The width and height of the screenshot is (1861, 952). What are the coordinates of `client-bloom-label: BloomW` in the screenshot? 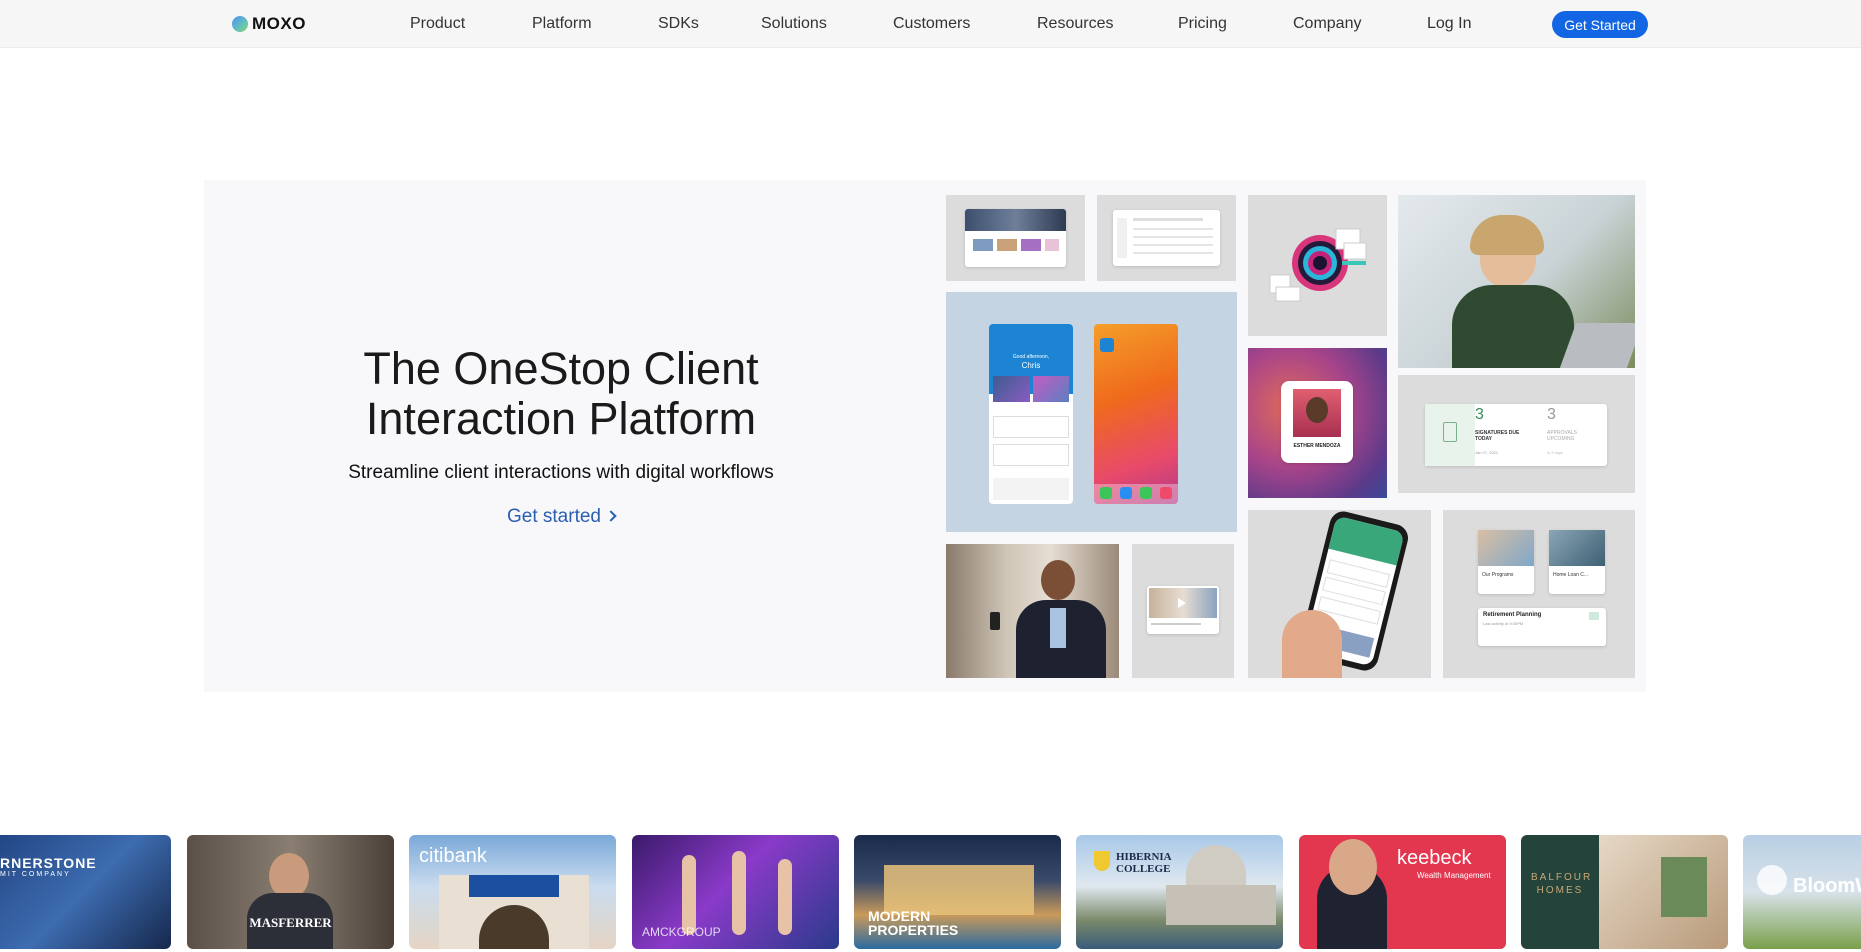 It's located at (1827, 886).